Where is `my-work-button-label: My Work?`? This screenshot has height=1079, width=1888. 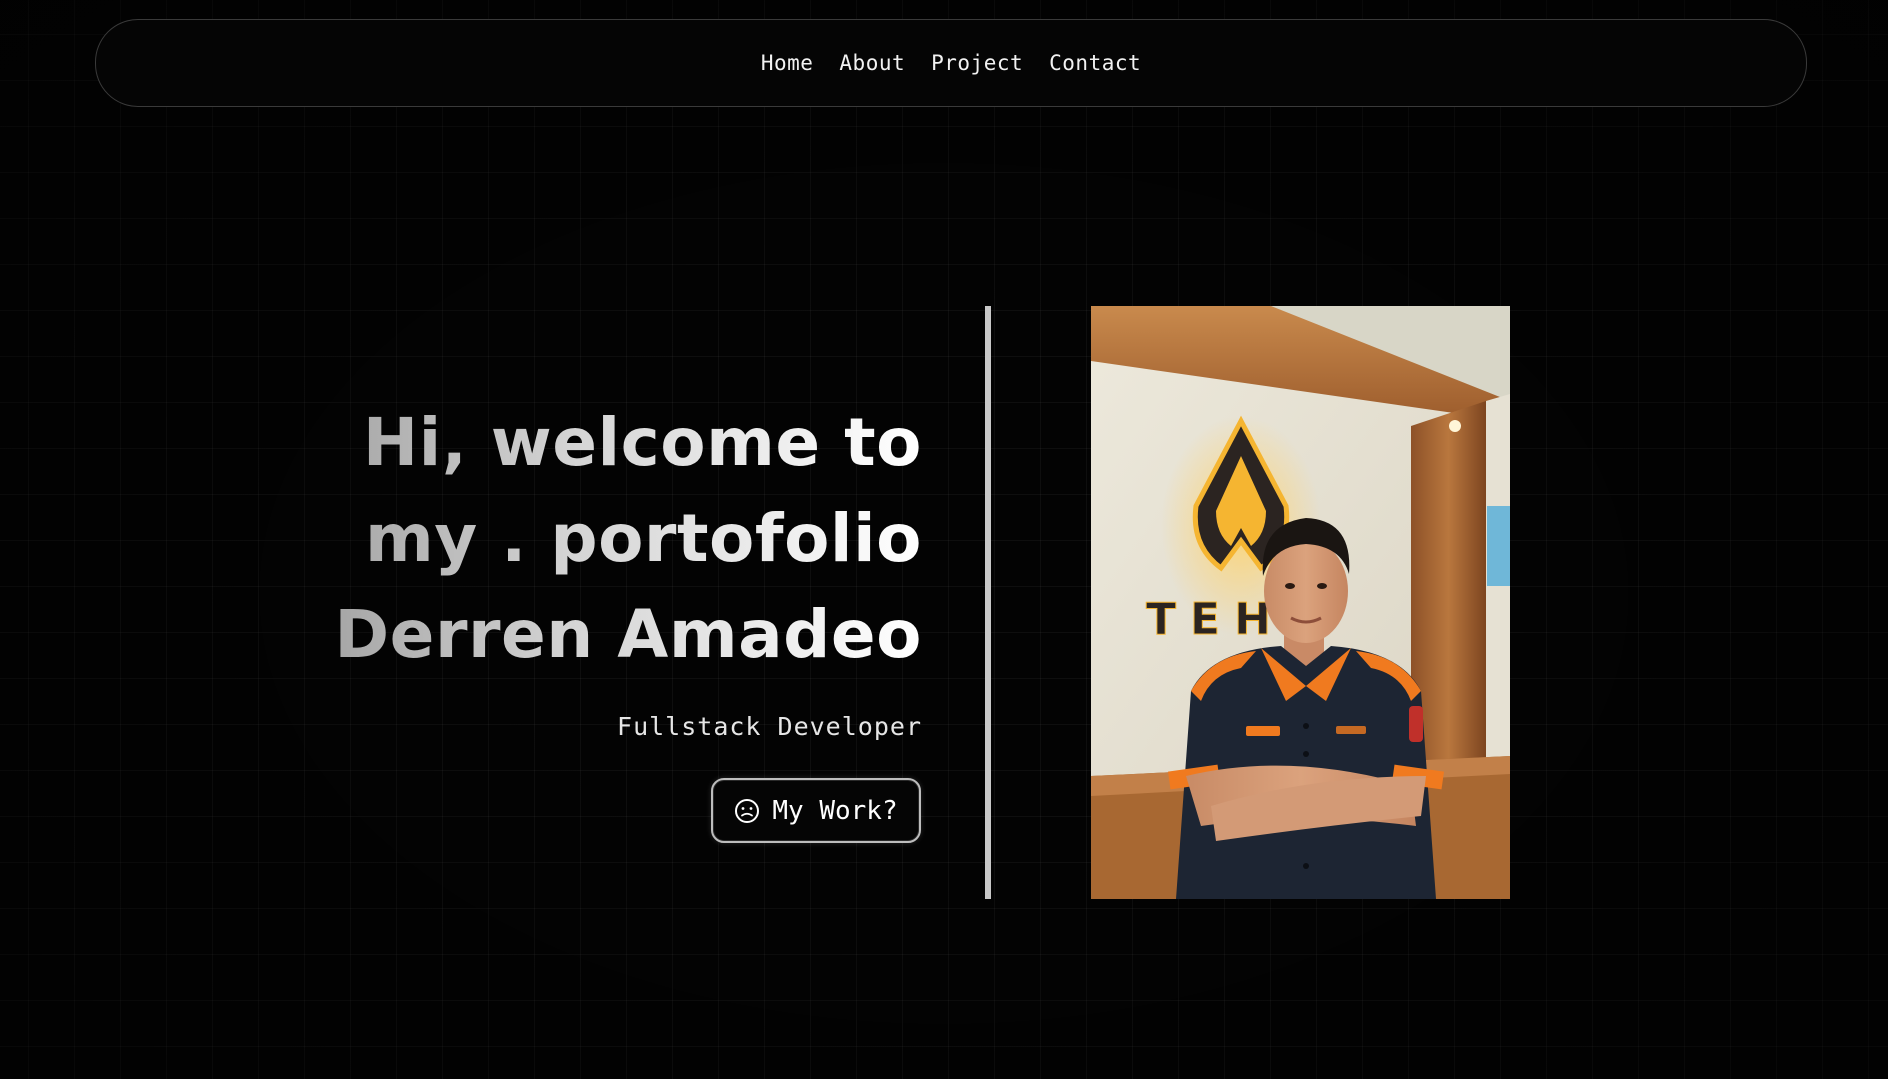 my-work-button-label: My Work? is located at coordinates (835, 810).